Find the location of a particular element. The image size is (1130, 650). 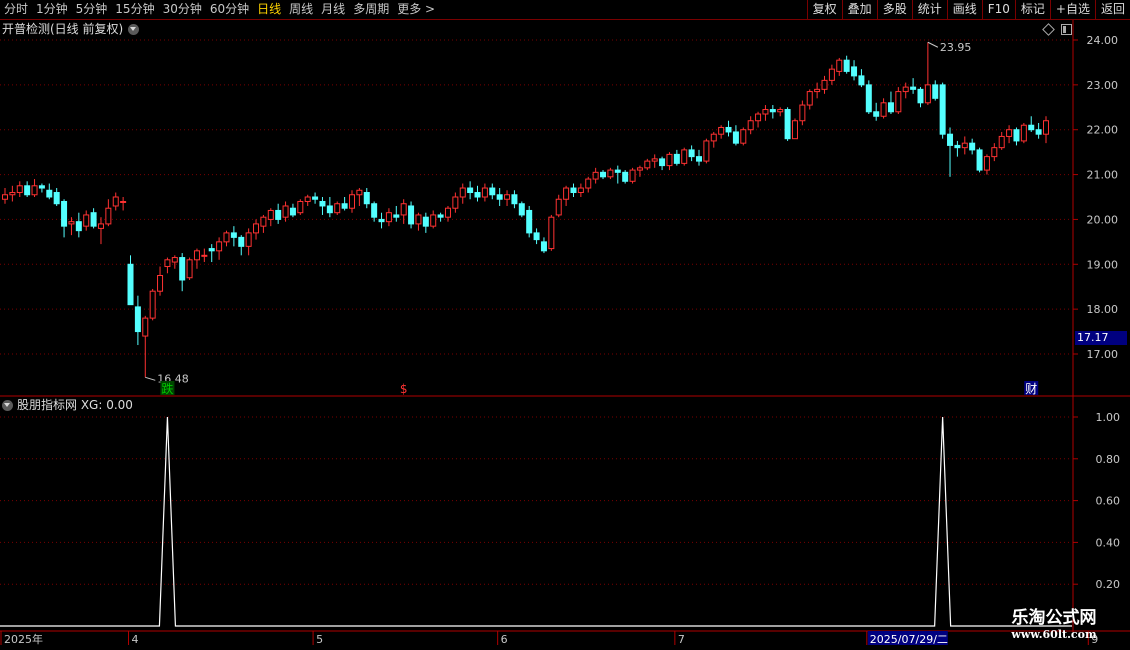

indicator-y-tick-label: 0.20 is located at coordinates (1108, 584).